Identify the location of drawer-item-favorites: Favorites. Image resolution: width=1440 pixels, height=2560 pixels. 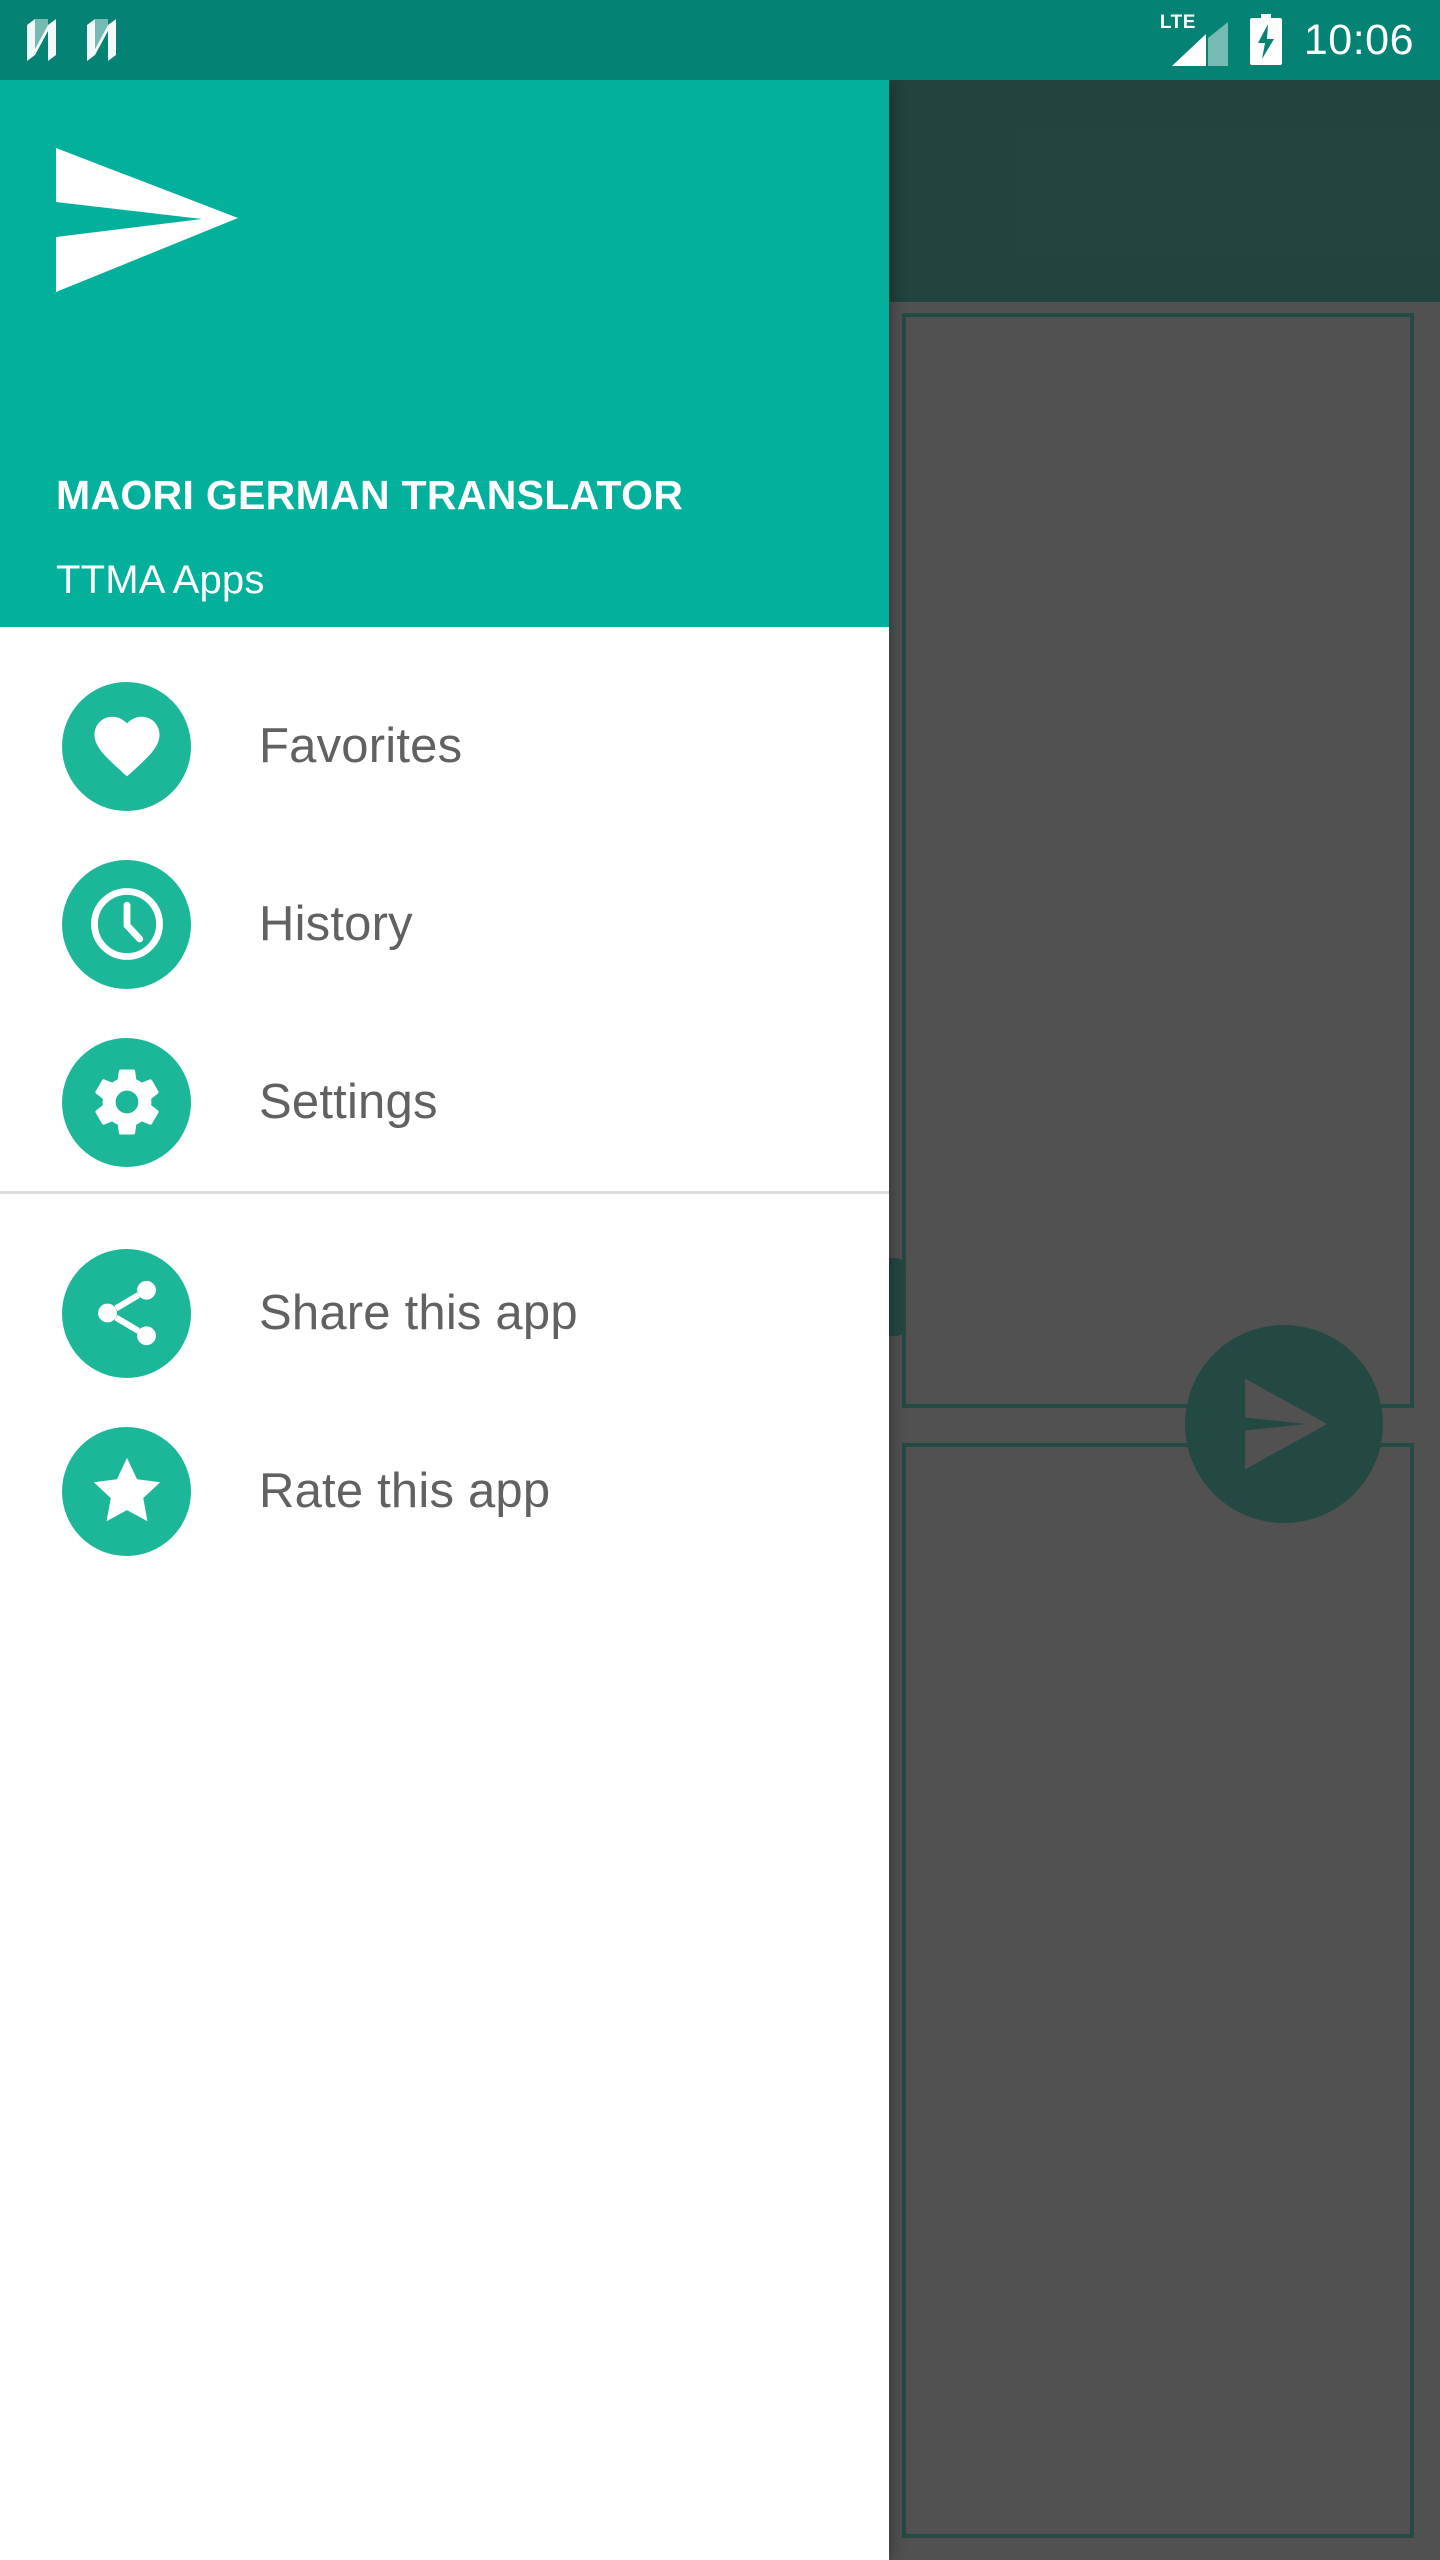
(444, 746).